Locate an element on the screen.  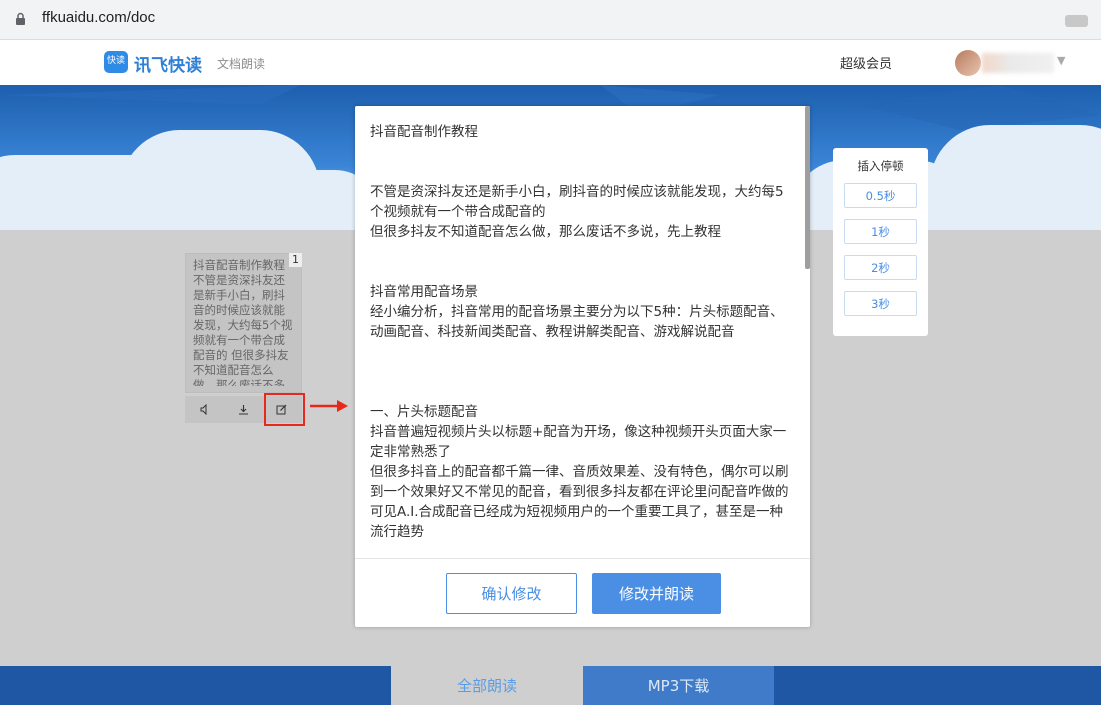
edit-and-read-button: 修改并朗读 is located at coordinates (656, 593).